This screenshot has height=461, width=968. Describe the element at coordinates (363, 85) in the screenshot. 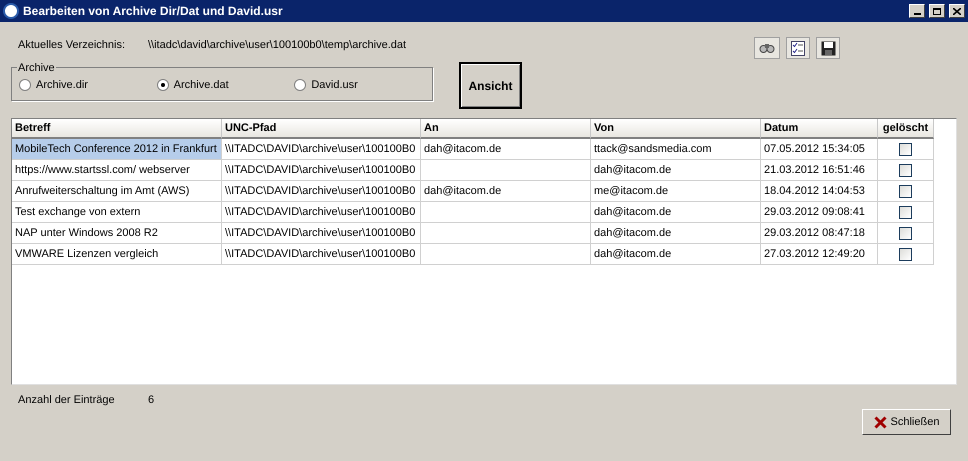

I see `radio-option: David.usr` at that location.